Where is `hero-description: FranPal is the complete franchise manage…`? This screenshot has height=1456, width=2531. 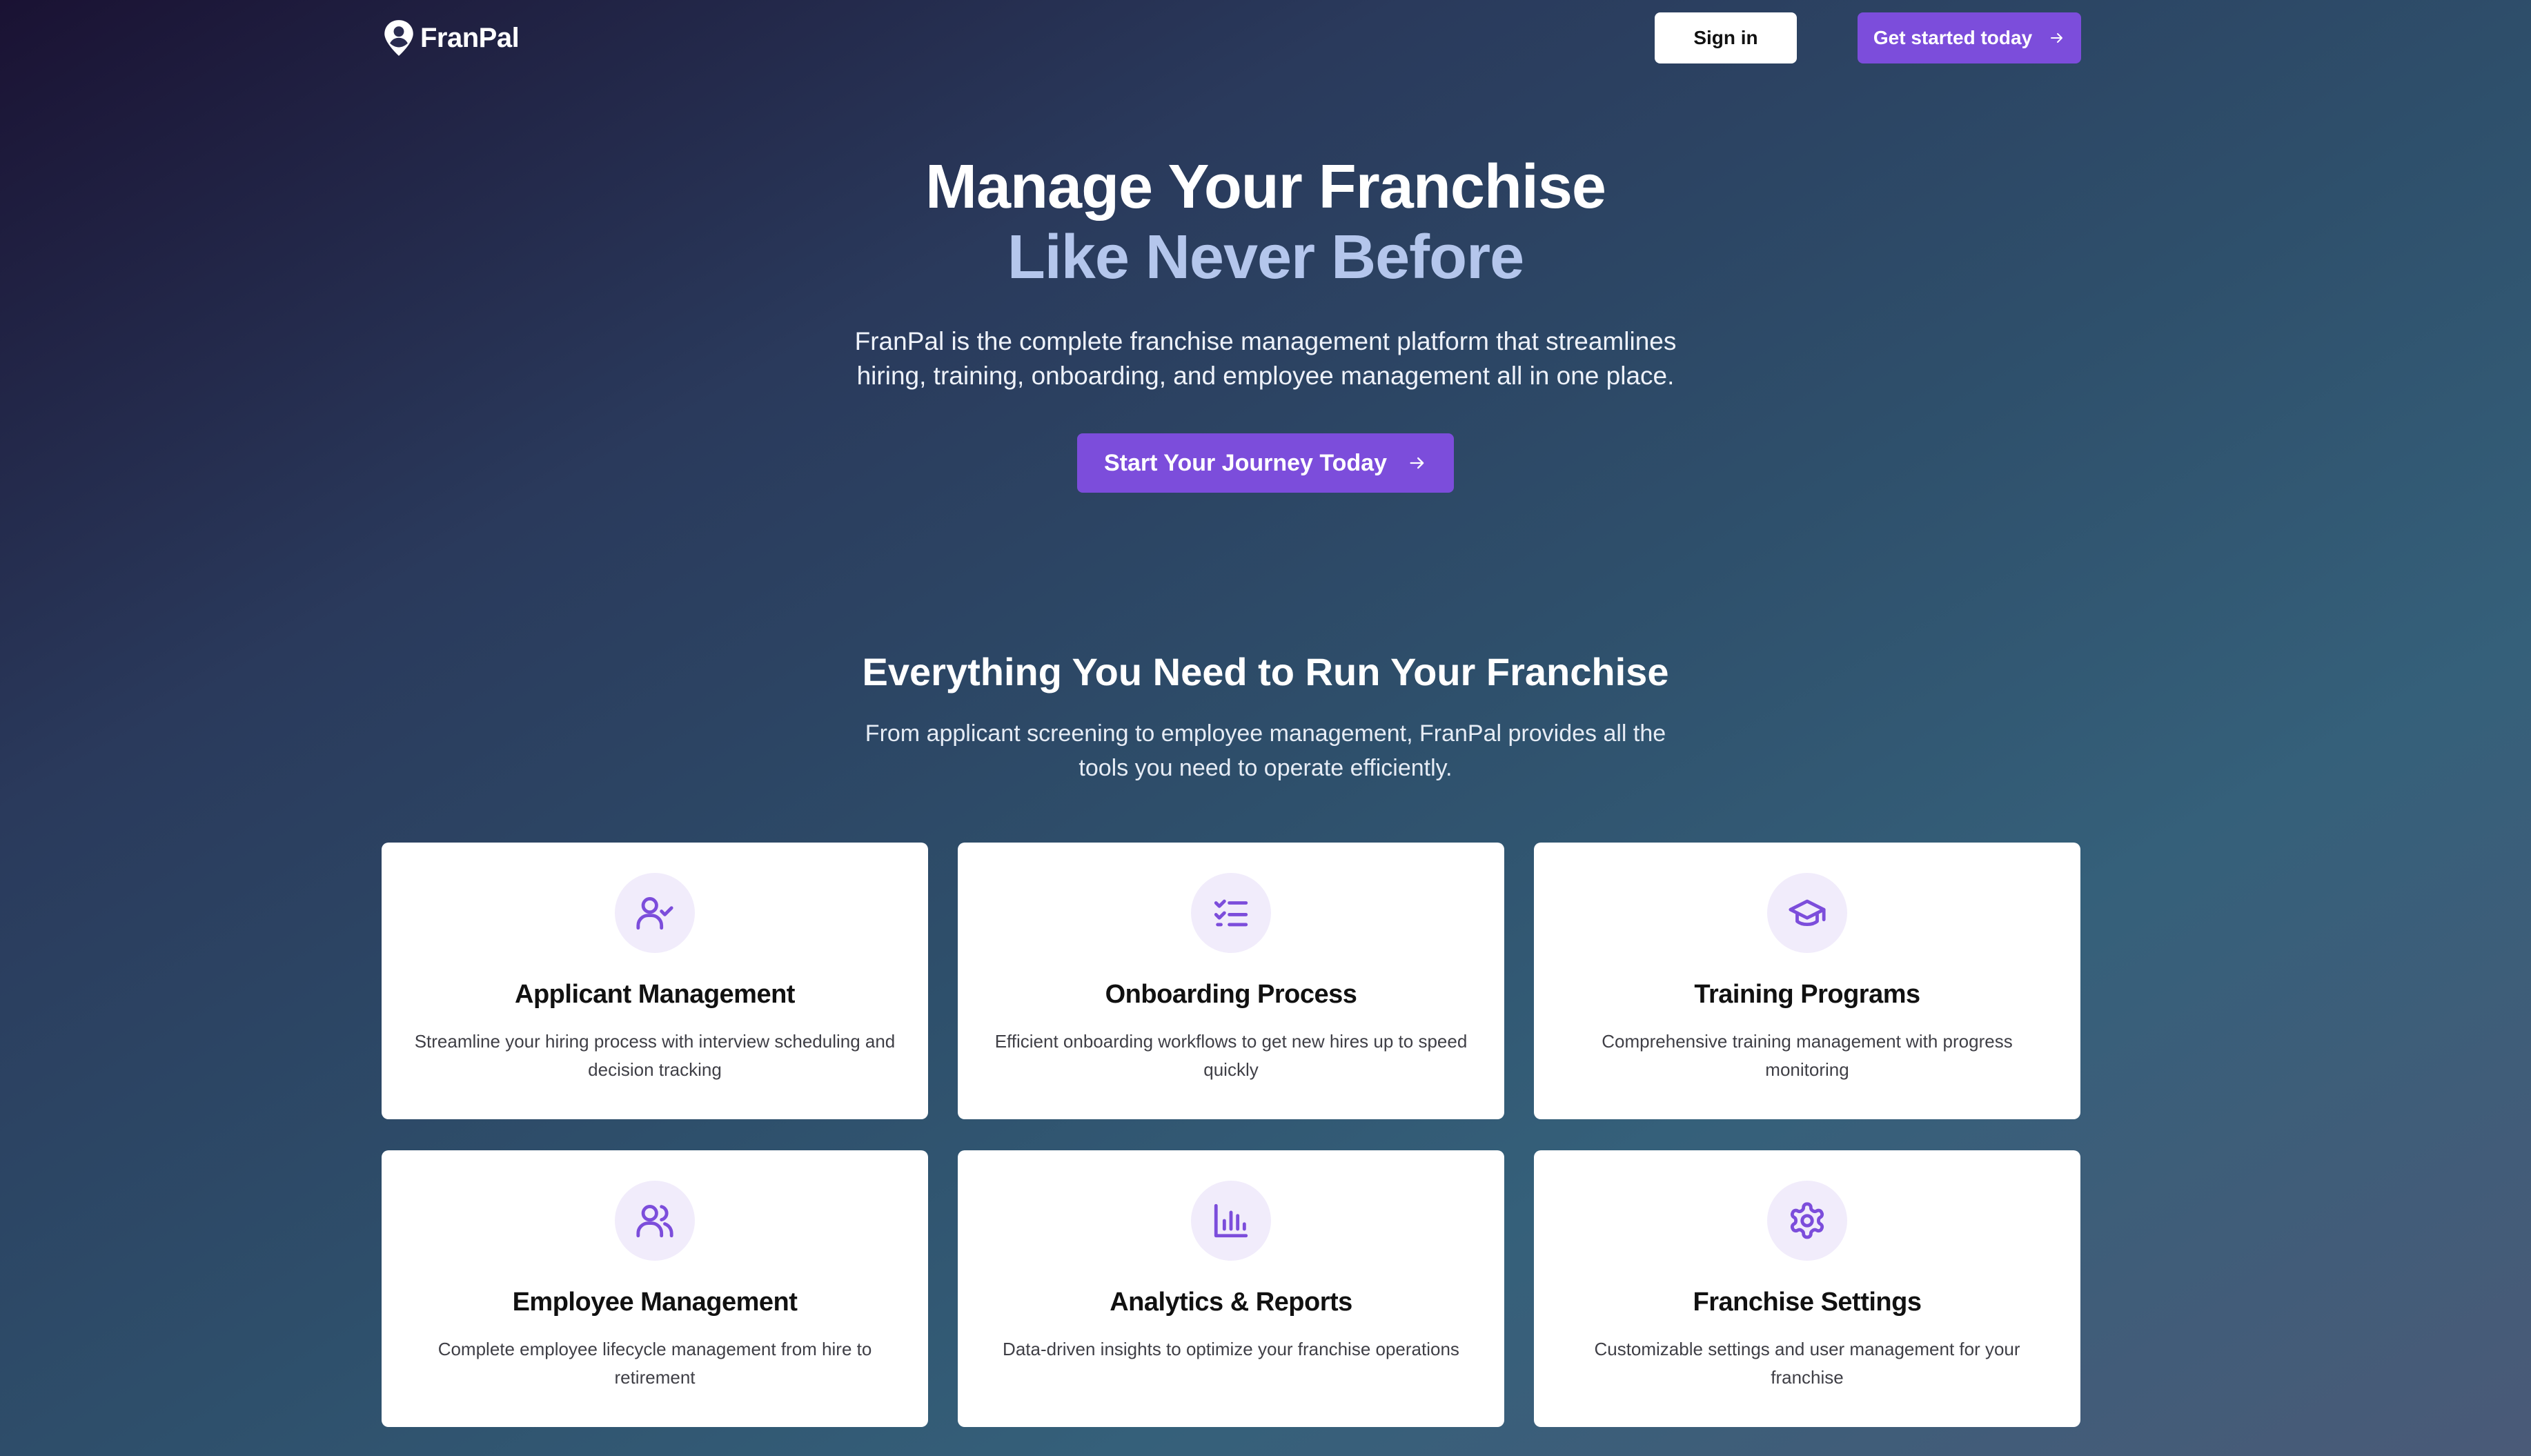
hero-description: FranPal is the complete franchise manage… is located at coordinates (1265, 358).